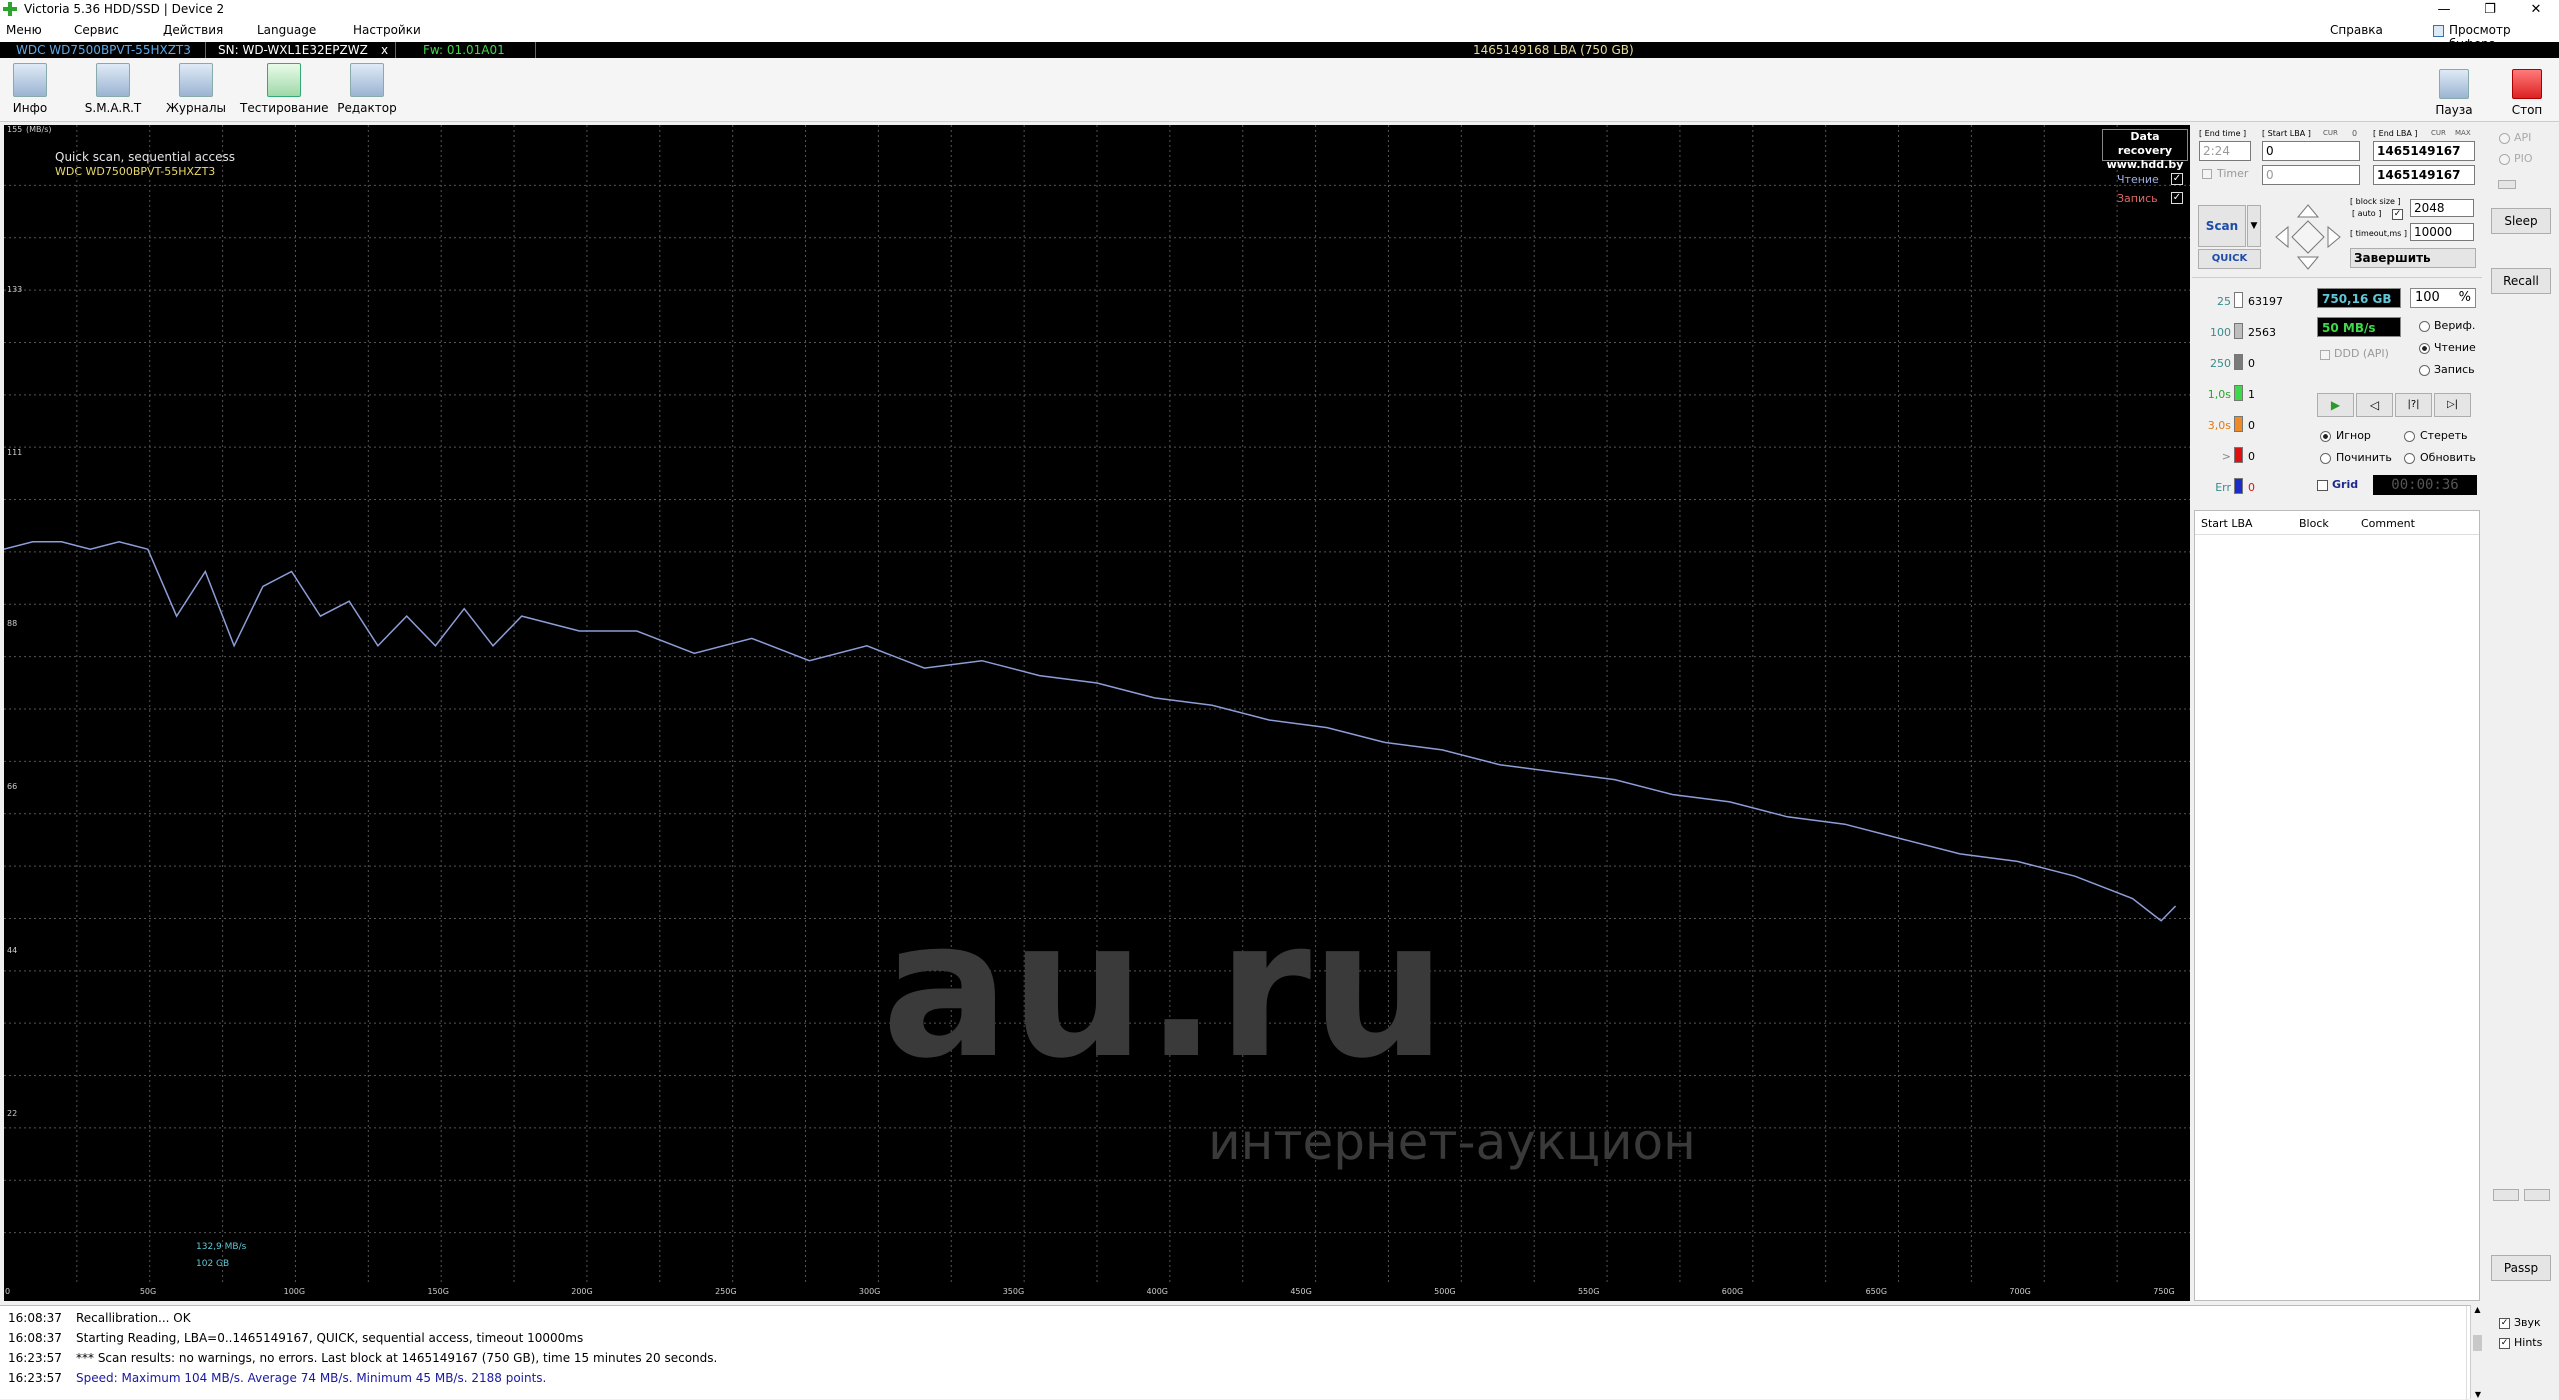 The width and height of the screenshot is (2559, 1400). What do you see at coordinates (2442, 208) in the screenshot?
I see `block-size-select: 2048` at bounding box center [2442, 208].